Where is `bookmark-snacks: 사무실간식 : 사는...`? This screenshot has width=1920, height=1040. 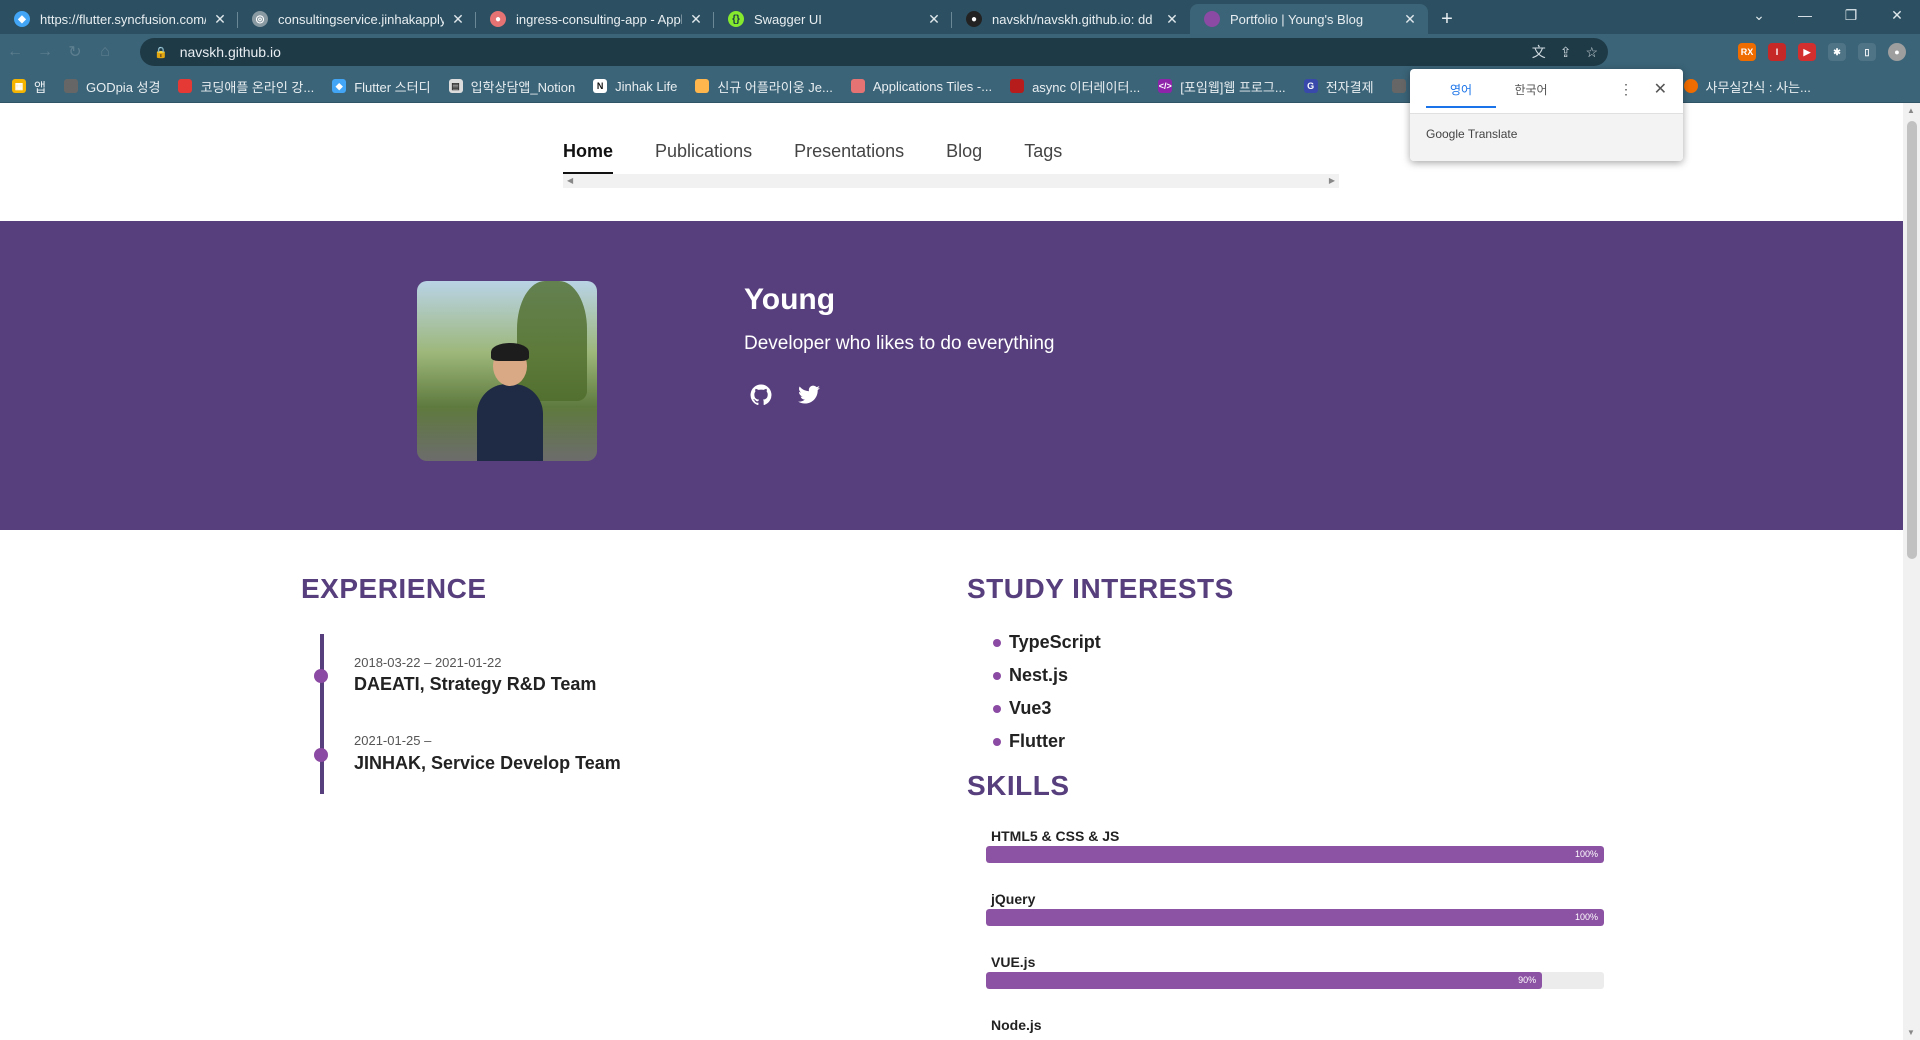
bookmark-snacks: 사무실간식 : 사는... is located at coordinates (1747, 86).